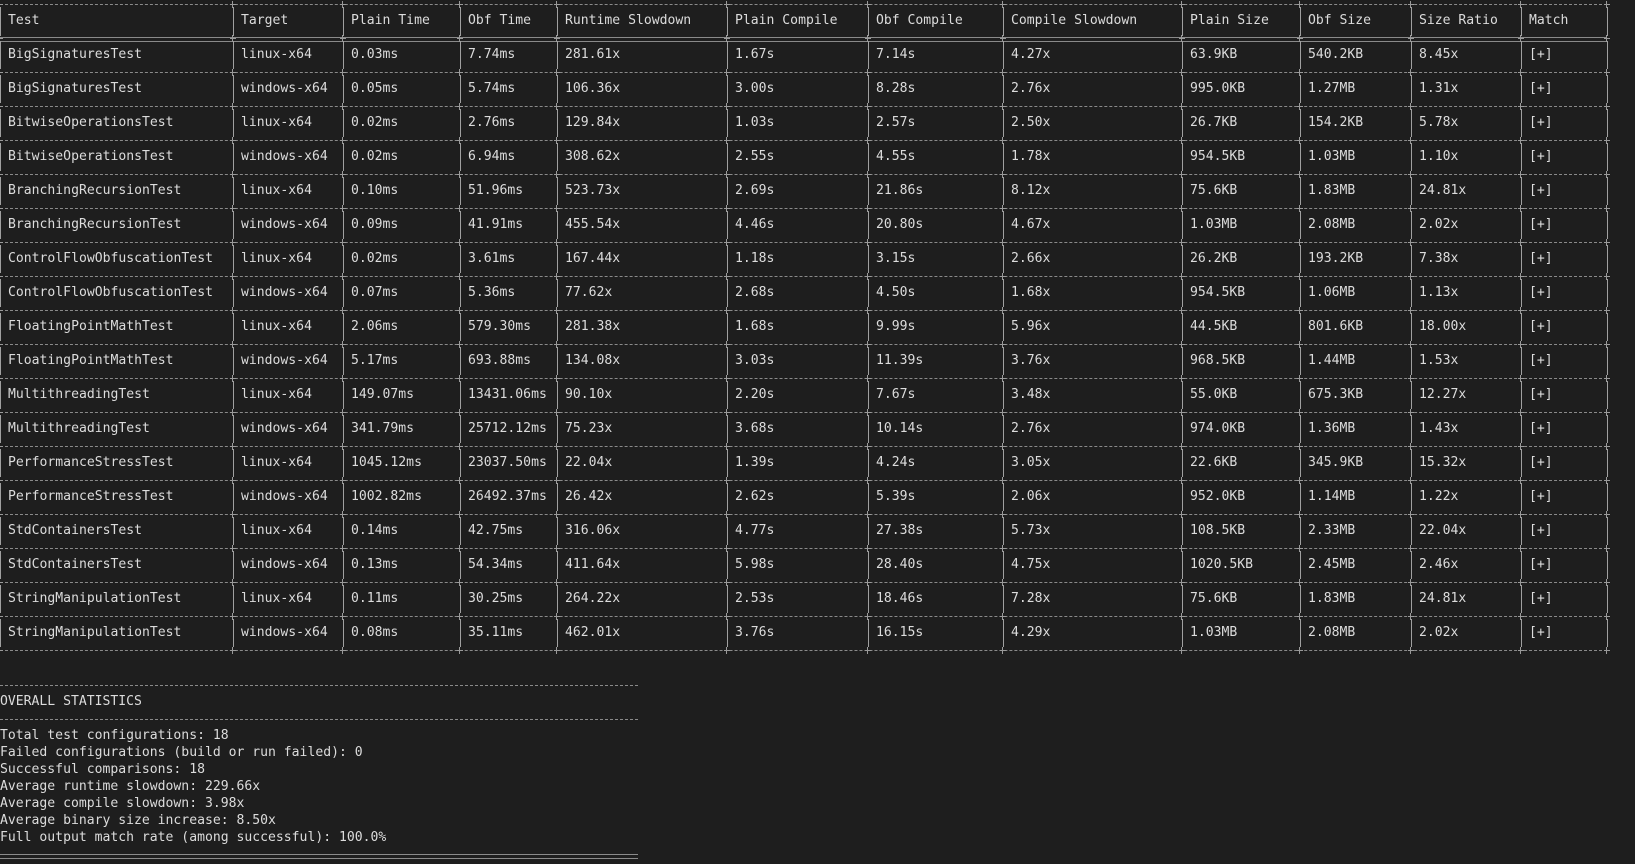 The width and height of the screenshot is (1635, 864). I want to click on table-cell: 0.08ms, so click(375, 632).